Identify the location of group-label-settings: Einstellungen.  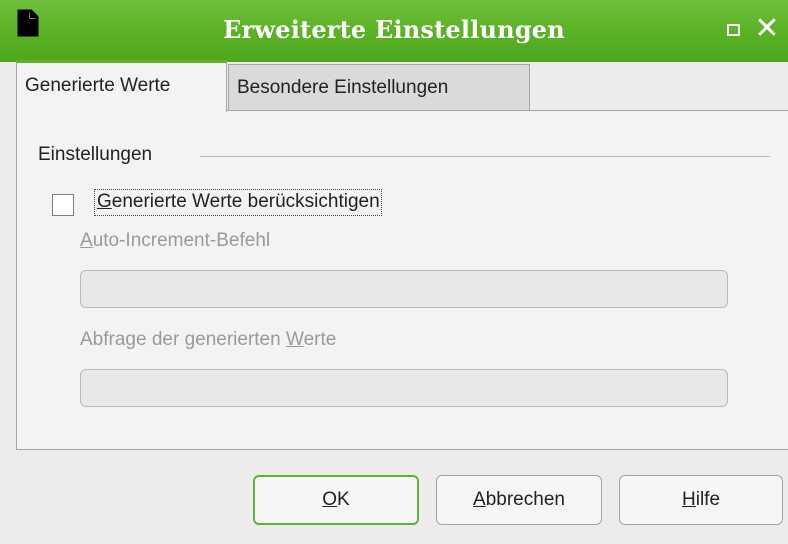
(95, 154).